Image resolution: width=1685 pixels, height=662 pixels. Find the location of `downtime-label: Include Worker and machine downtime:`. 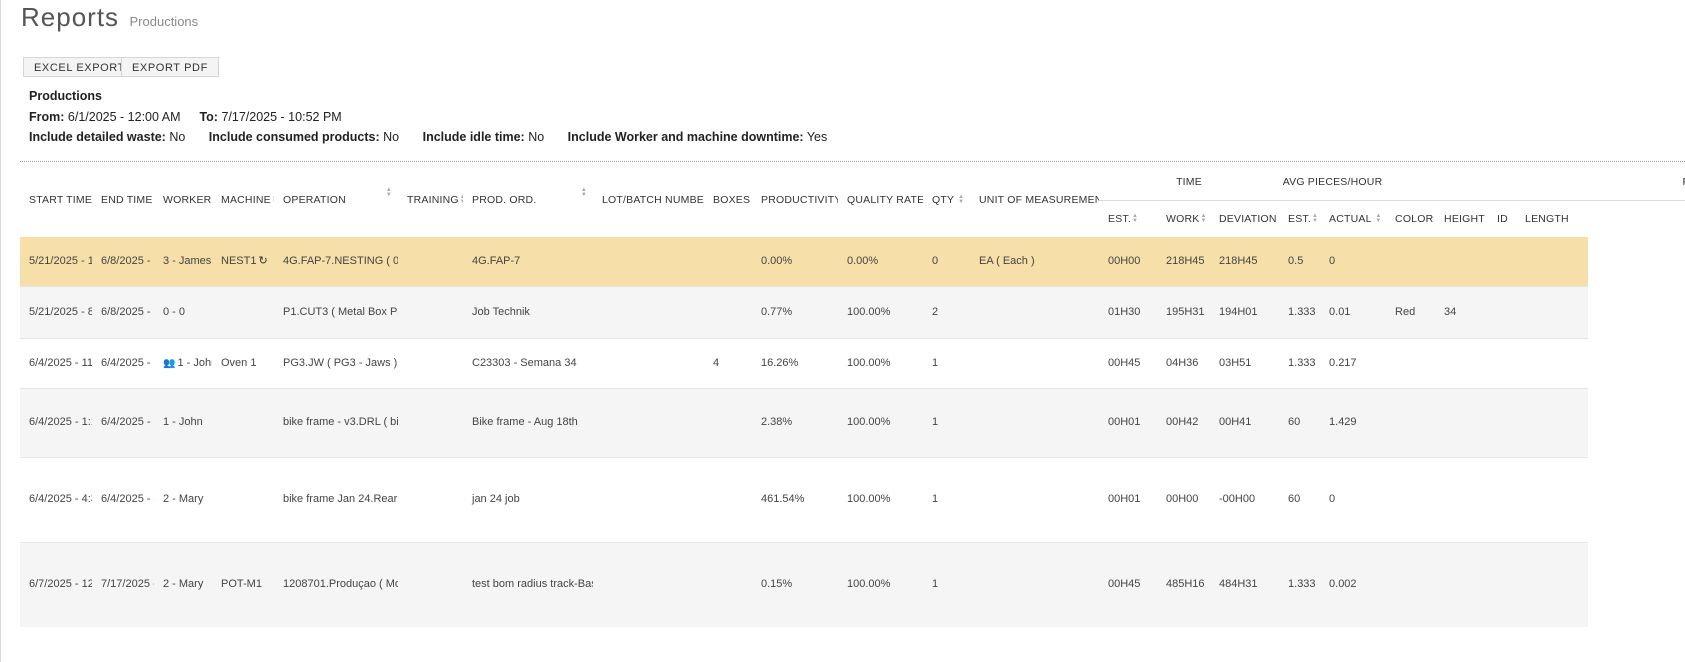

downtime-label: Include Worker and machine downtime: is located at coordinates (685, 137).